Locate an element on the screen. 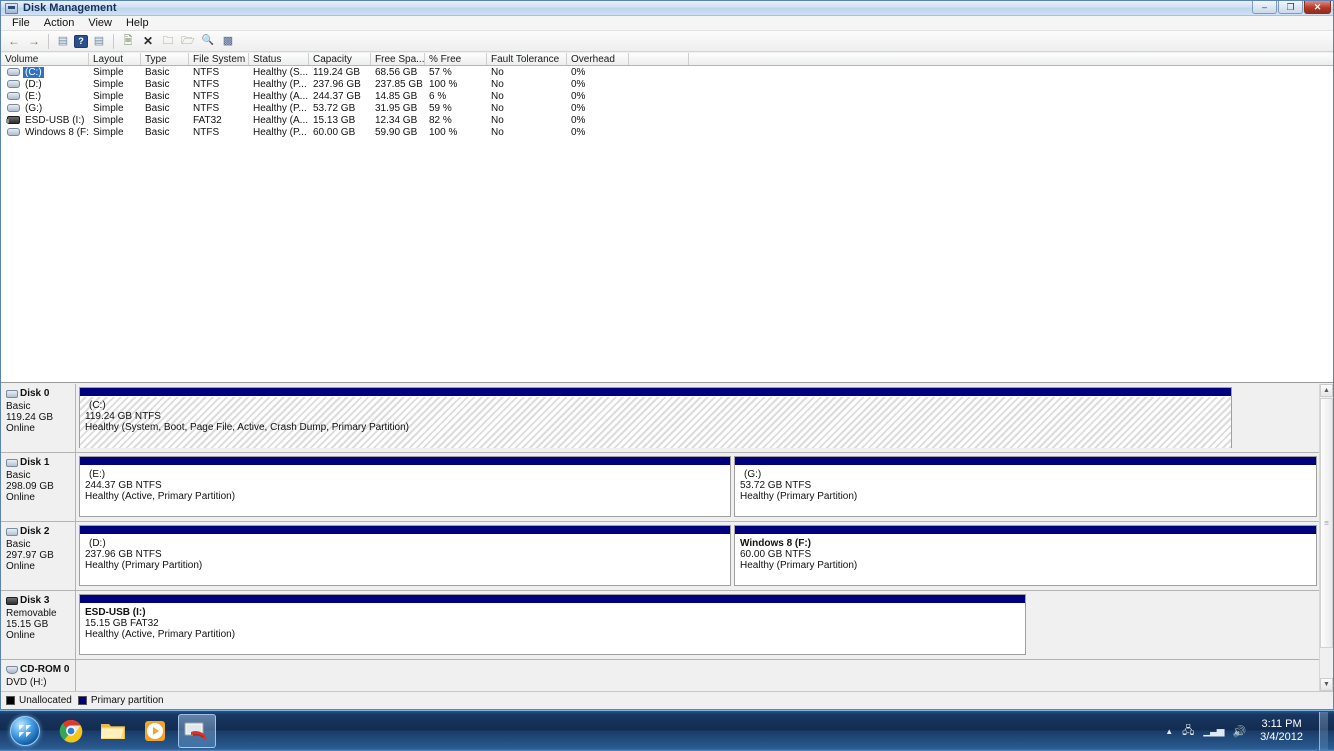 This screenshot has width=1334, height=751. column-header-layout: Layout is located at coordinates (115, 59).